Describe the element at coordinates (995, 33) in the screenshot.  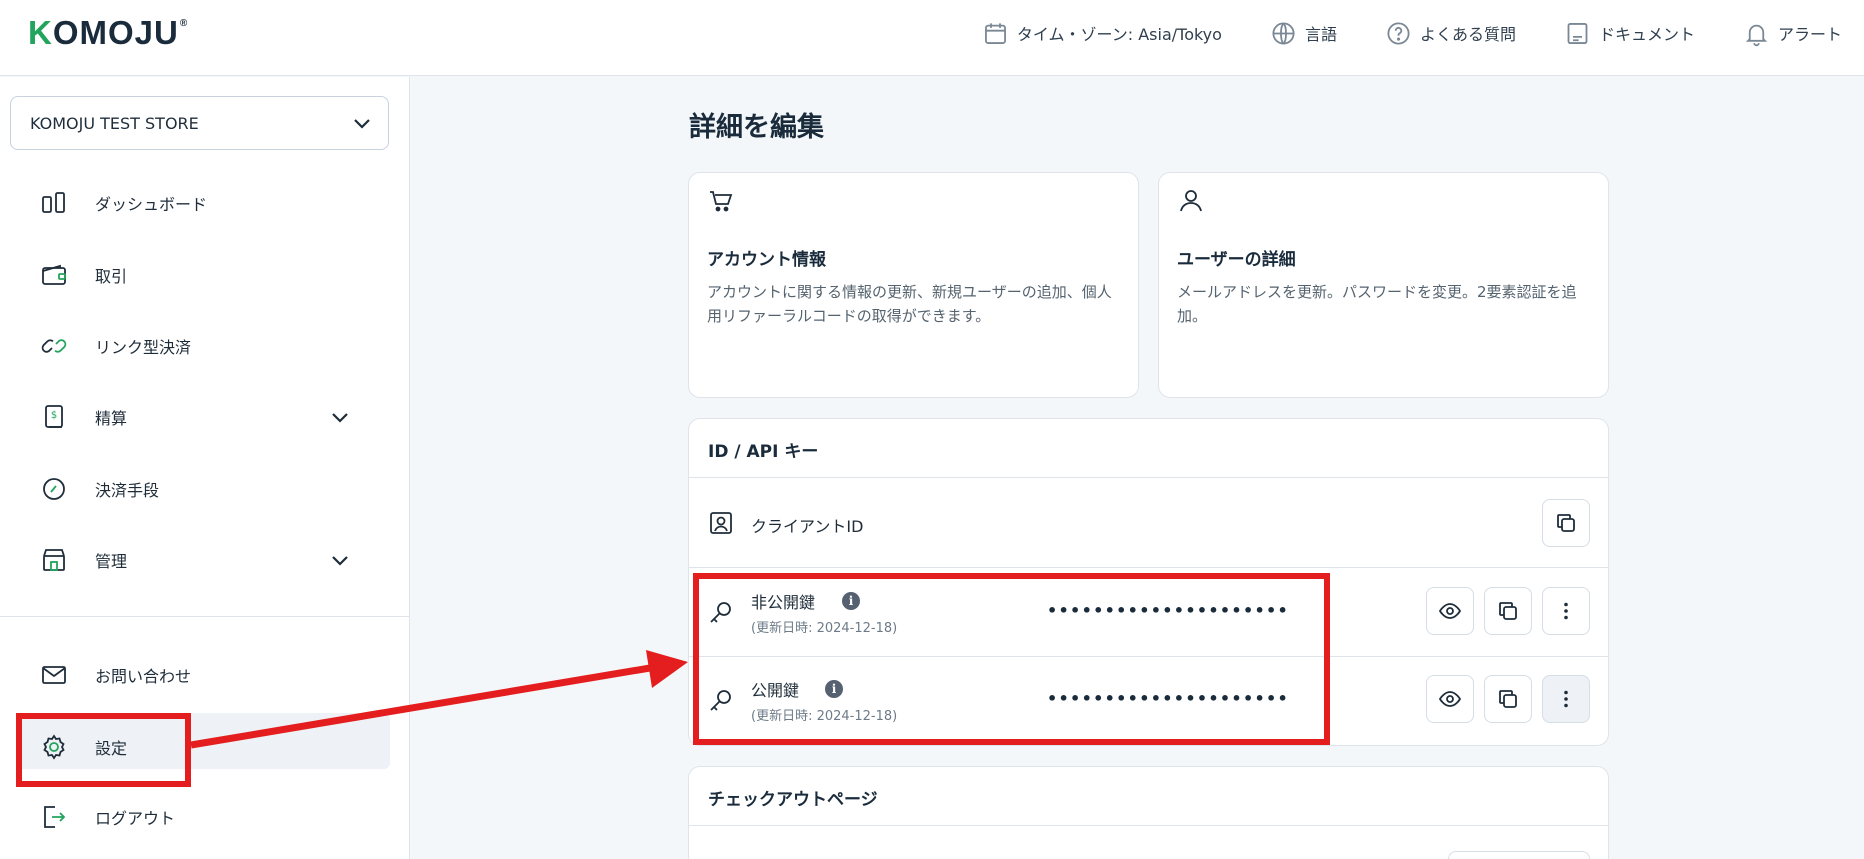
I see `calendar-icon` at that location.